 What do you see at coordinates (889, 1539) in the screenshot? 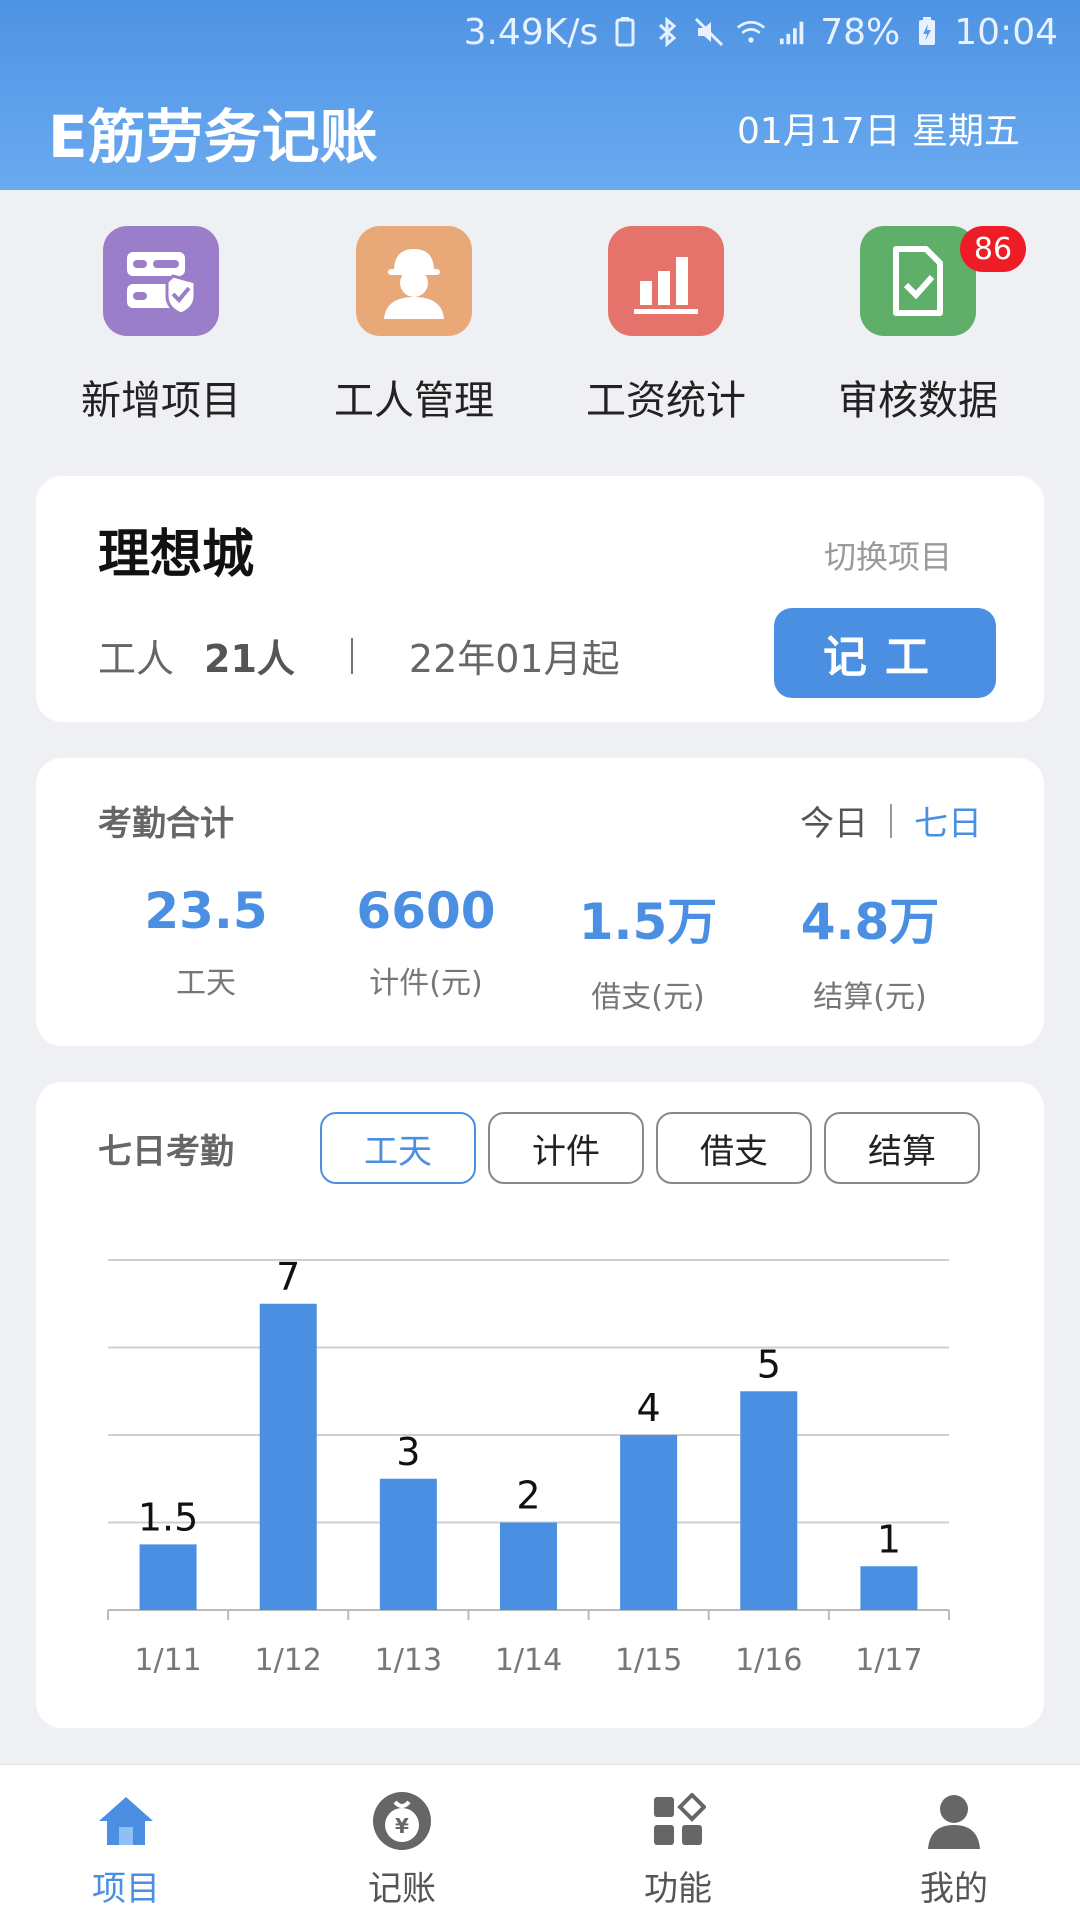
I see `bar-value-label: 1` at bounding box center [889, 1539].